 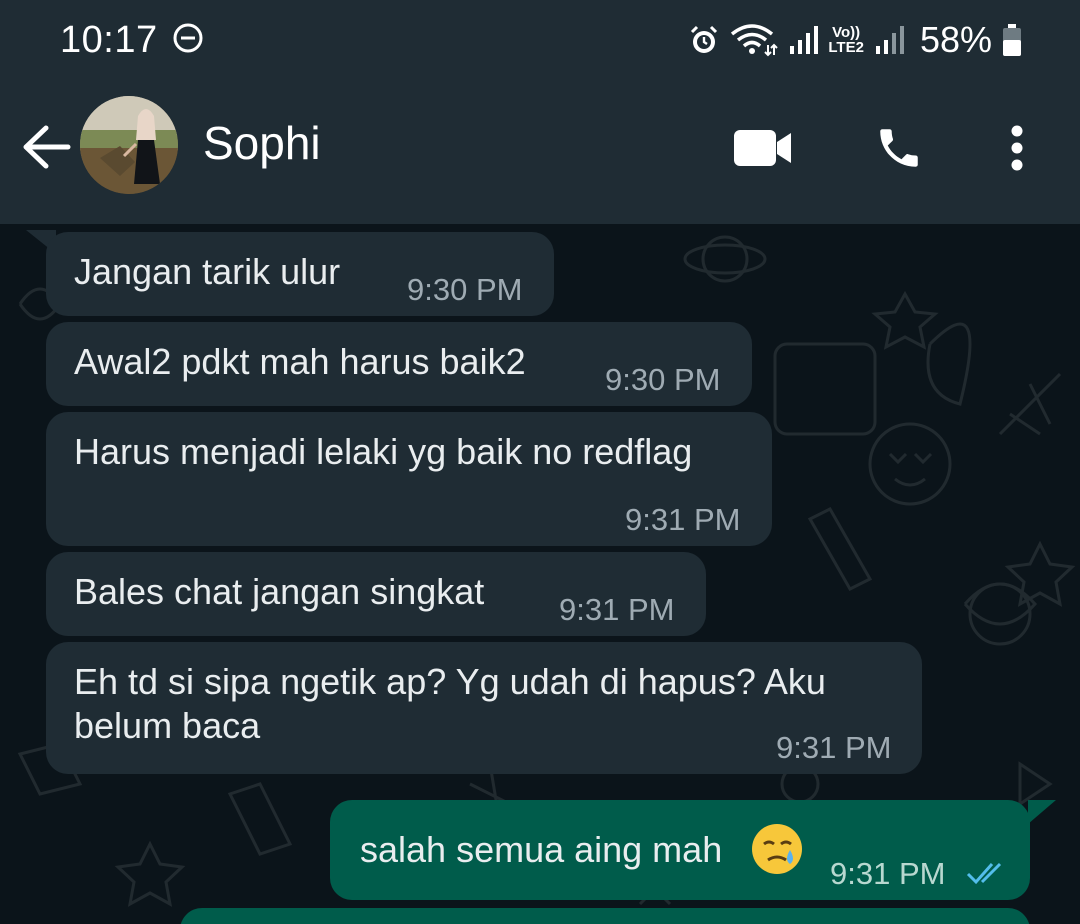 I want to click on message-text-line2: belum baca, so click(x=167, y=725).